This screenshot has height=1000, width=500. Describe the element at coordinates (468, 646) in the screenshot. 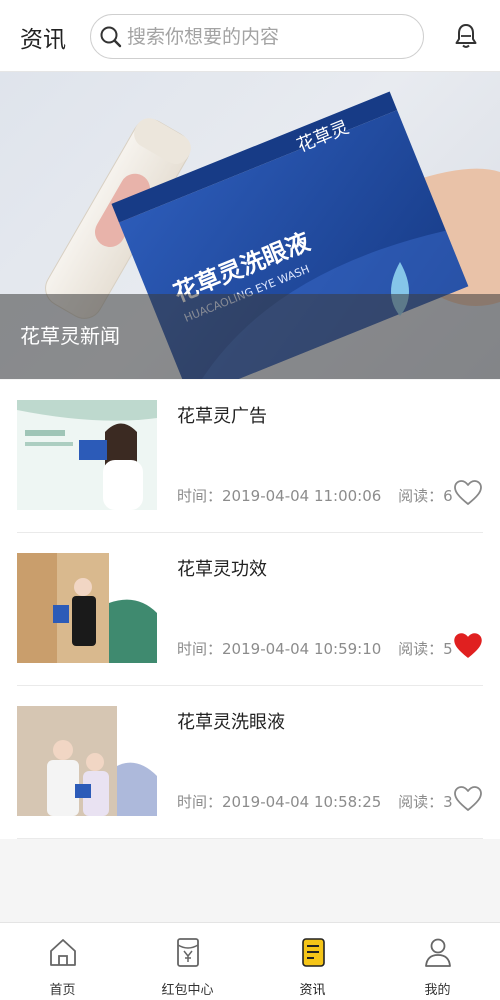

I see `liked-heart-icon` at that location.